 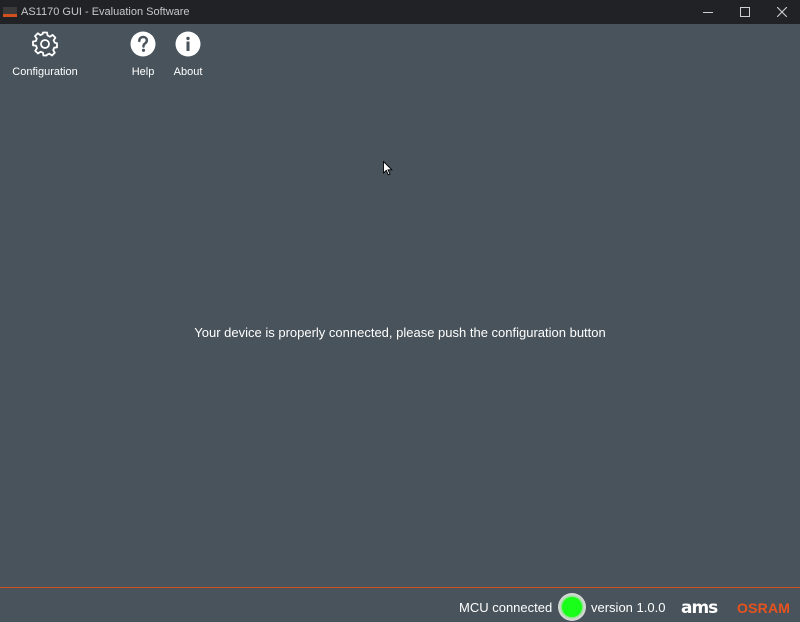 What do you see at coordinates (143, 72) in the screenshot?
I see `help-label: Help` at bounding box center [143, 72].